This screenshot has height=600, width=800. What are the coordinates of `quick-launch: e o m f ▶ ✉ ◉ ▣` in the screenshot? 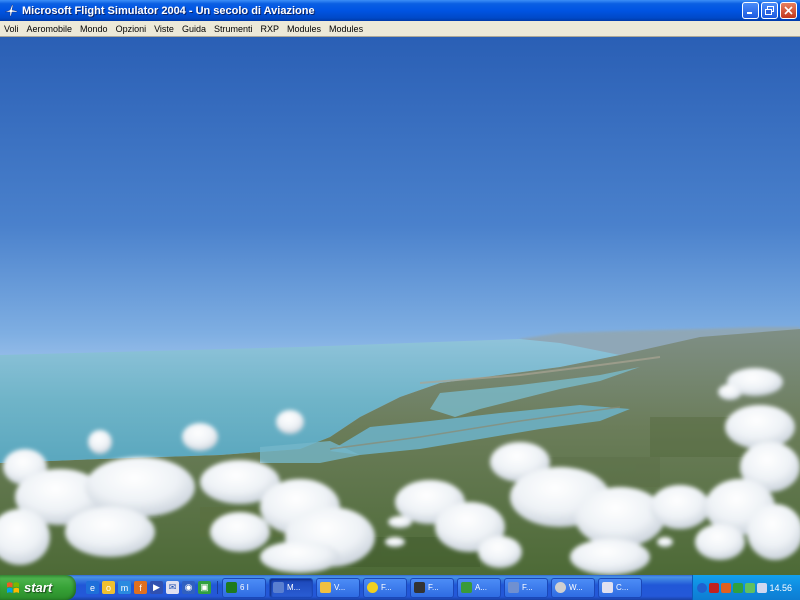 It's located at (152, 587).